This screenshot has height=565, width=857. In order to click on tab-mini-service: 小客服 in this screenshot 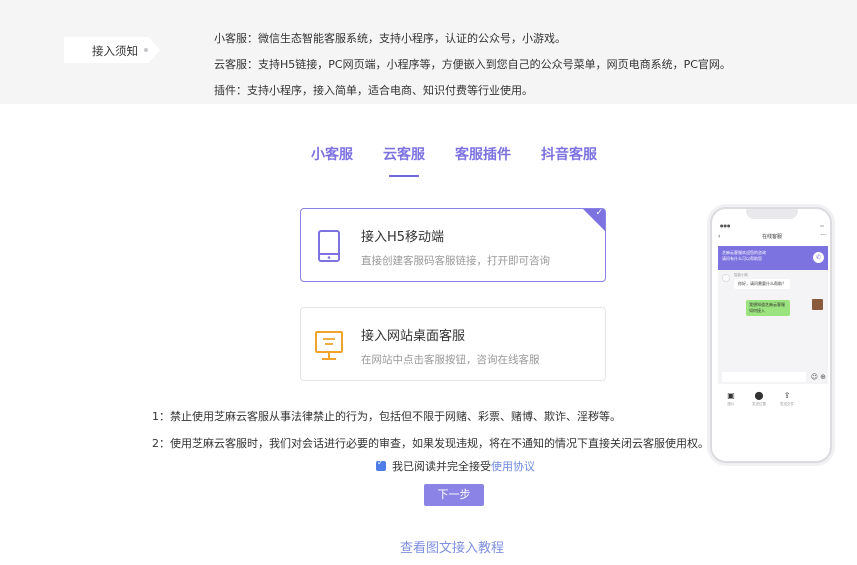, I will do `click(332, 154)`.